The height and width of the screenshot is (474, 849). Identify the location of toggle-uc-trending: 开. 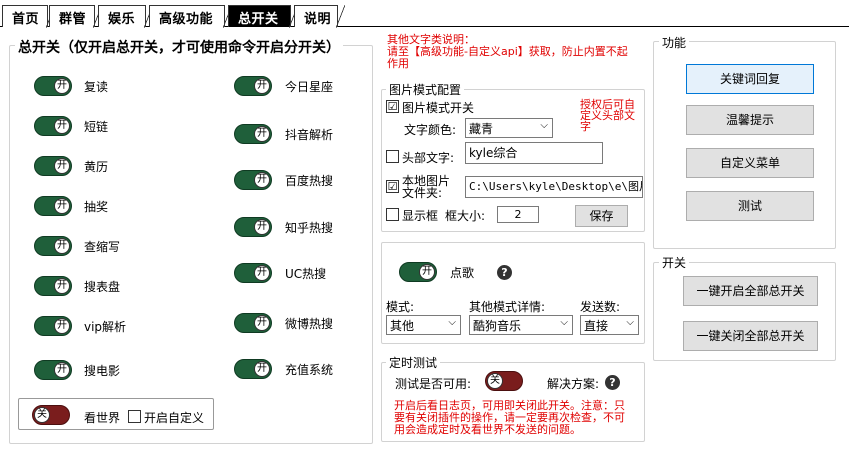
(253, 273).